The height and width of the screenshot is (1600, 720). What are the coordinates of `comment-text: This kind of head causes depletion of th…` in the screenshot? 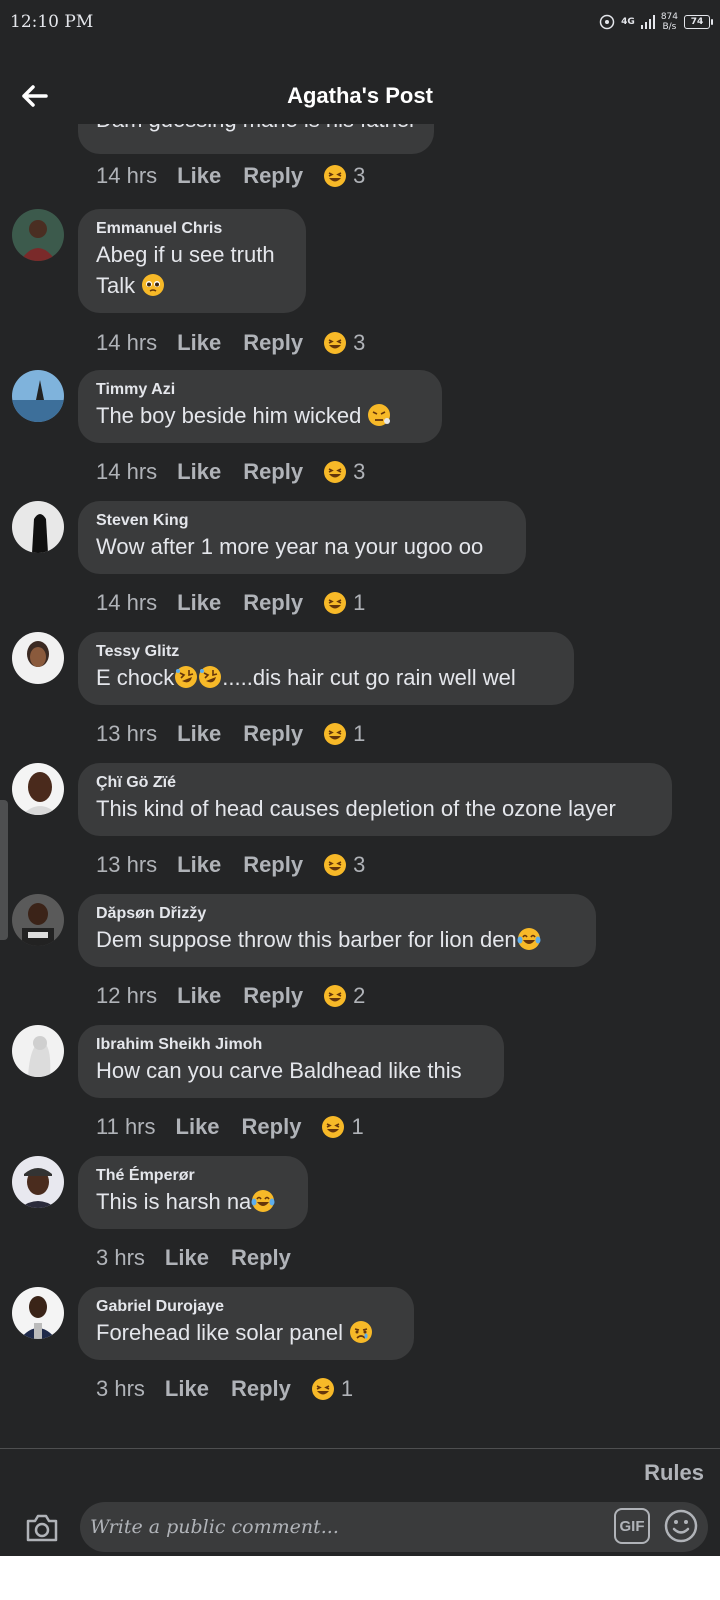 It's located at (356, 808).